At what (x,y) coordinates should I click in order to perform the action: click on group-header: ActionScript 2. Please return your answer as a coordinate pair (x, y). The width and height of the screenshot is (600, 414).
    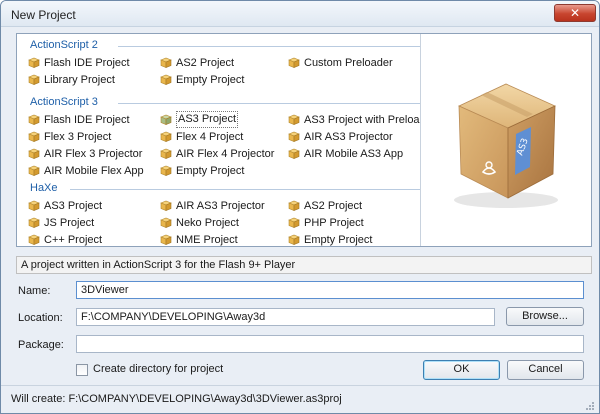
    Looking at the image, I should click on (64, 45).